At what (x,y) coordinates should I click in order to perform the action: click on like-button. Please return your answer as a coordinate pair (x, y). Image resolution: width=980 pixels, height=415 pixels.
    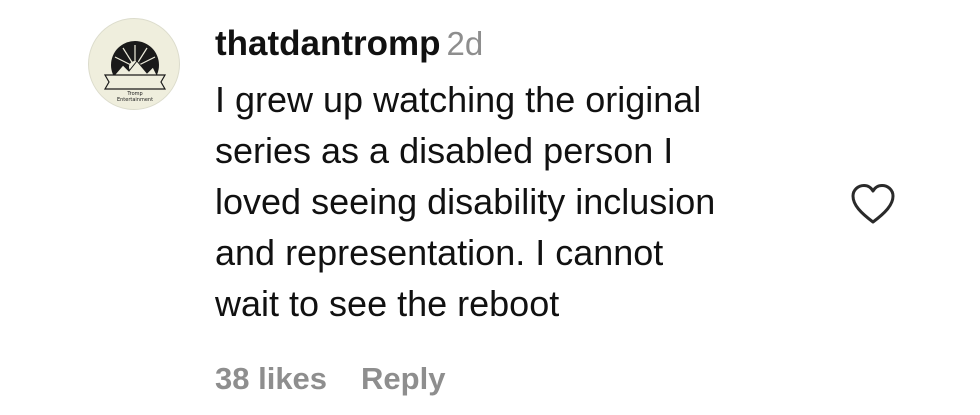
    Looking at the image, I should click on (873, 204).